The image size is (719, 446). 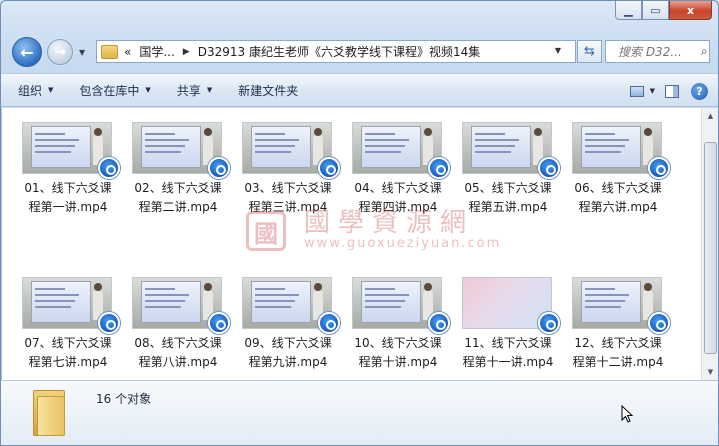 I want to click on scrollbar-thumb, so click(x=710, y=248).